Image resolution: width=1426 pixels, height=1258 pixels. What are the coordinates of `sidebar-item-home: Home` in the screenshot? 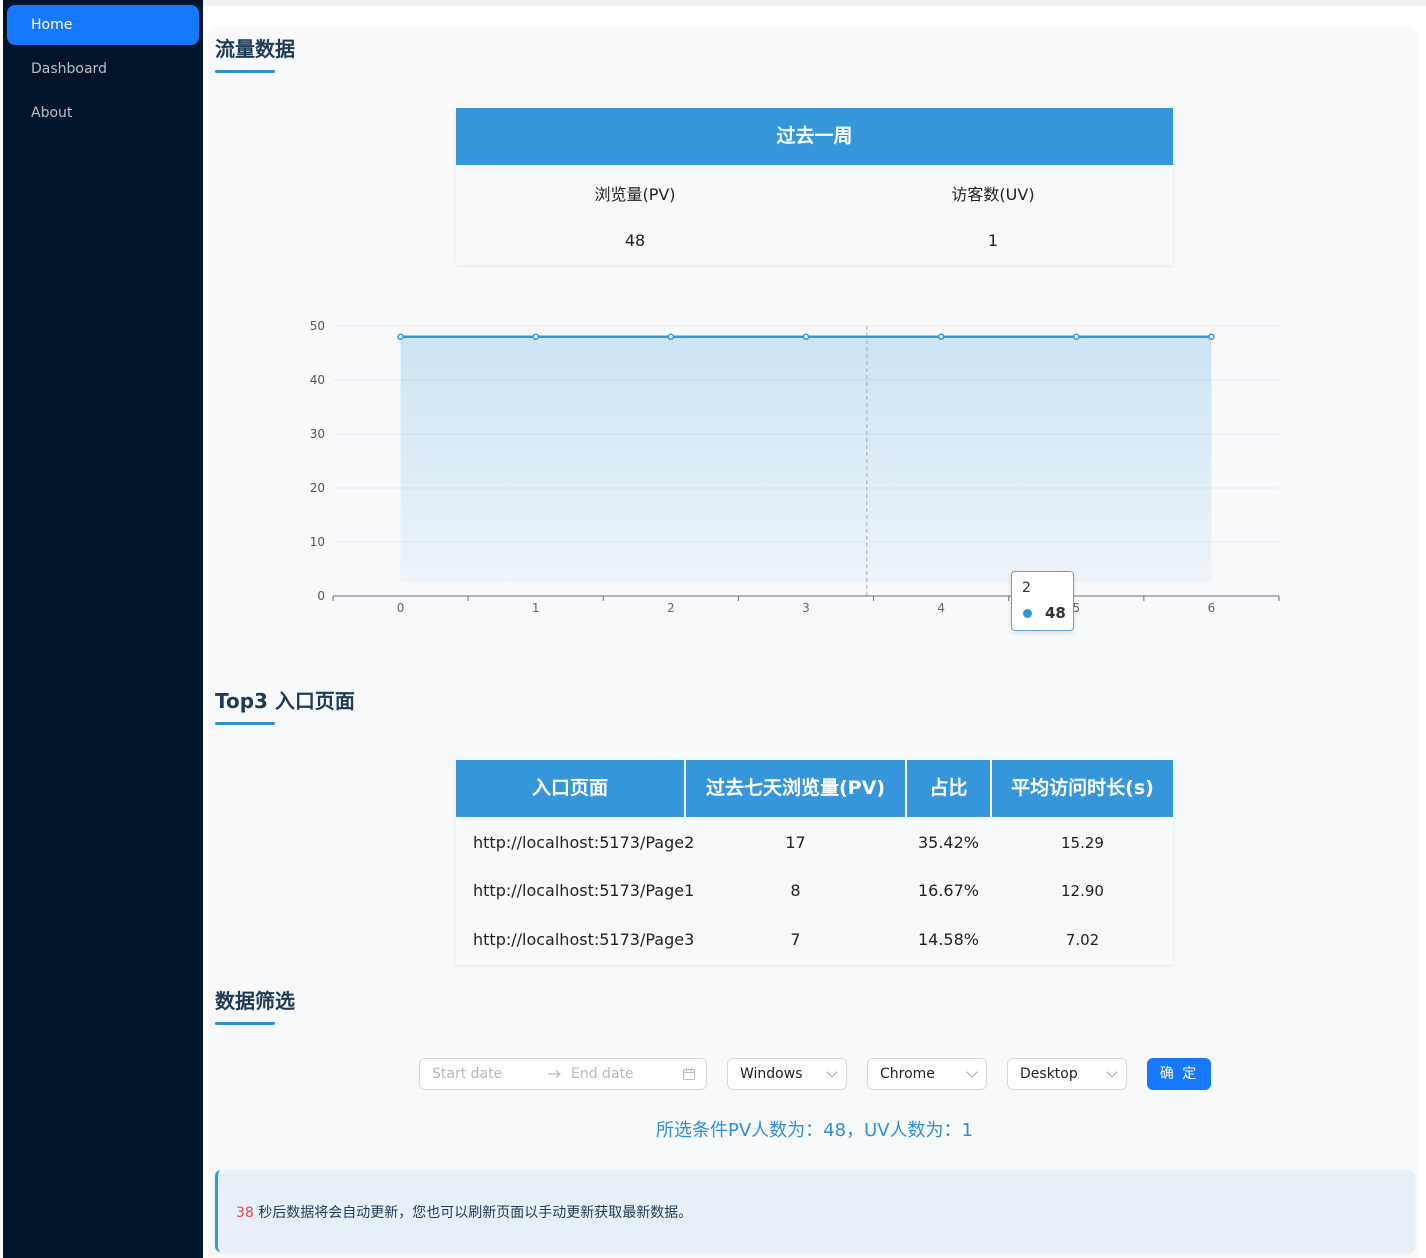 It's located at (103, 25).